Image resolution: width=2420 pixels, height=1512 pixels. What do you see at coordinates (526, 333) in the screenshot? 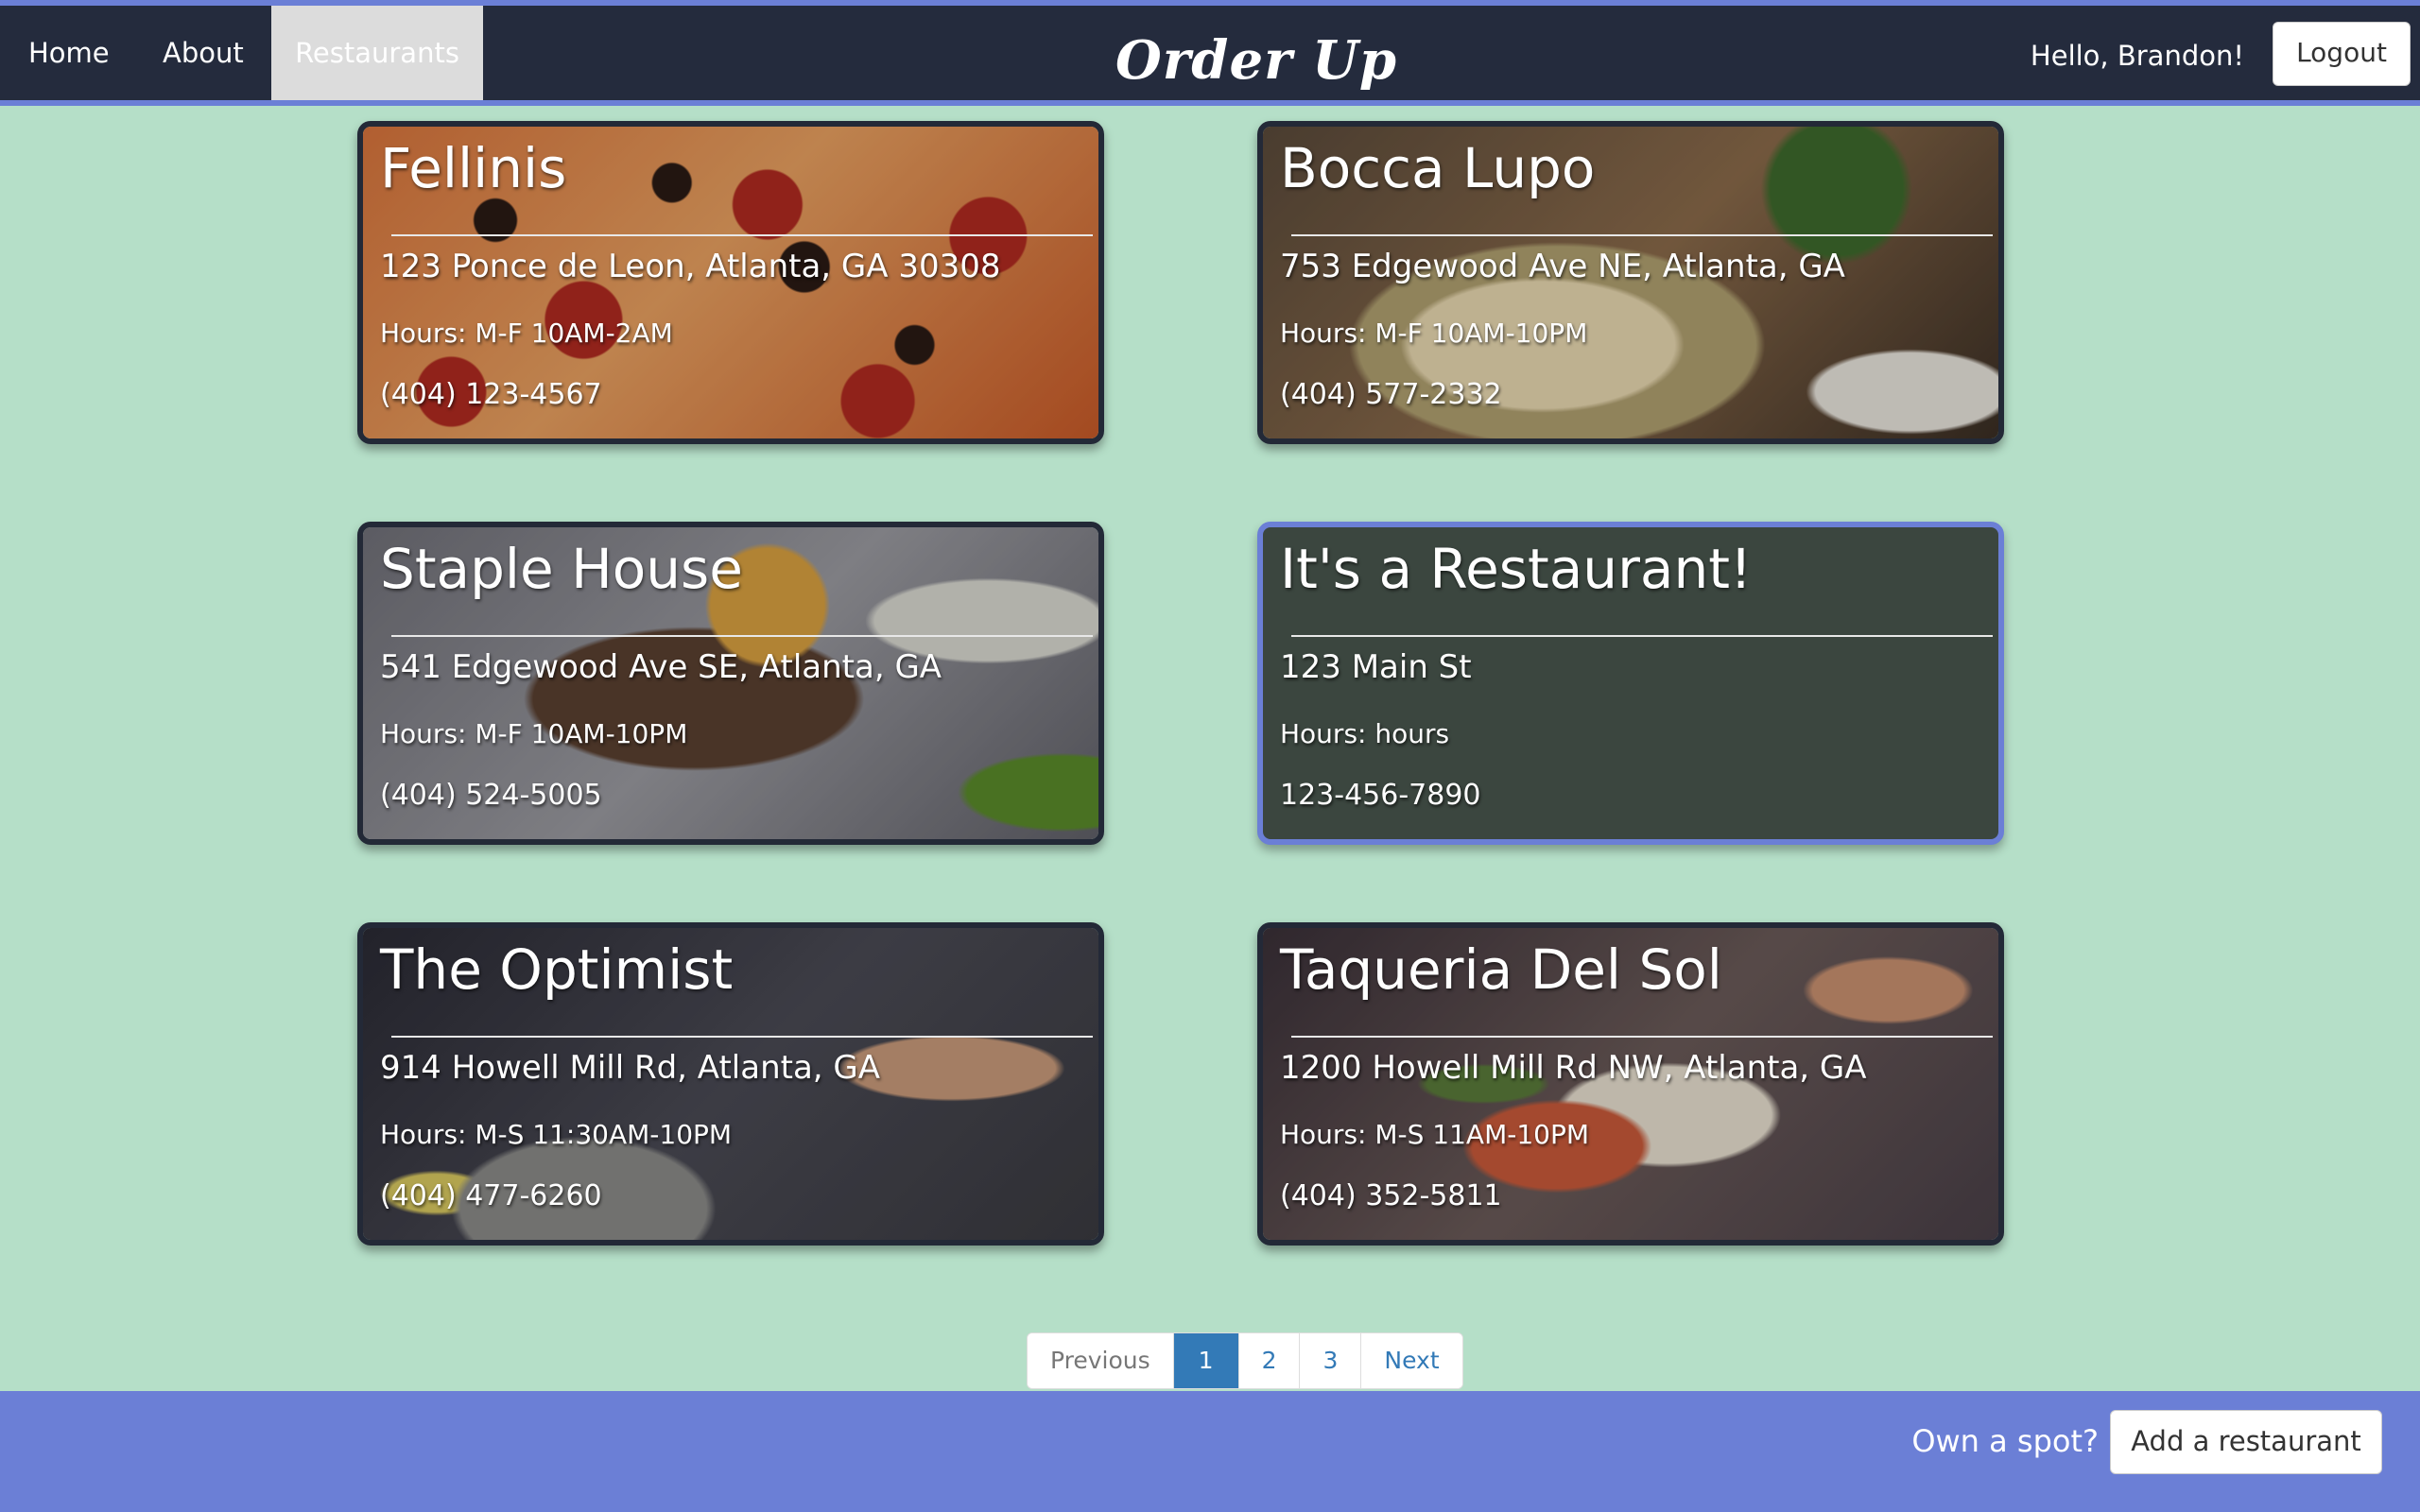
I see `restaurant-hours: Hours: M-F 10AM-2AM` at bounding box center [526, 333].